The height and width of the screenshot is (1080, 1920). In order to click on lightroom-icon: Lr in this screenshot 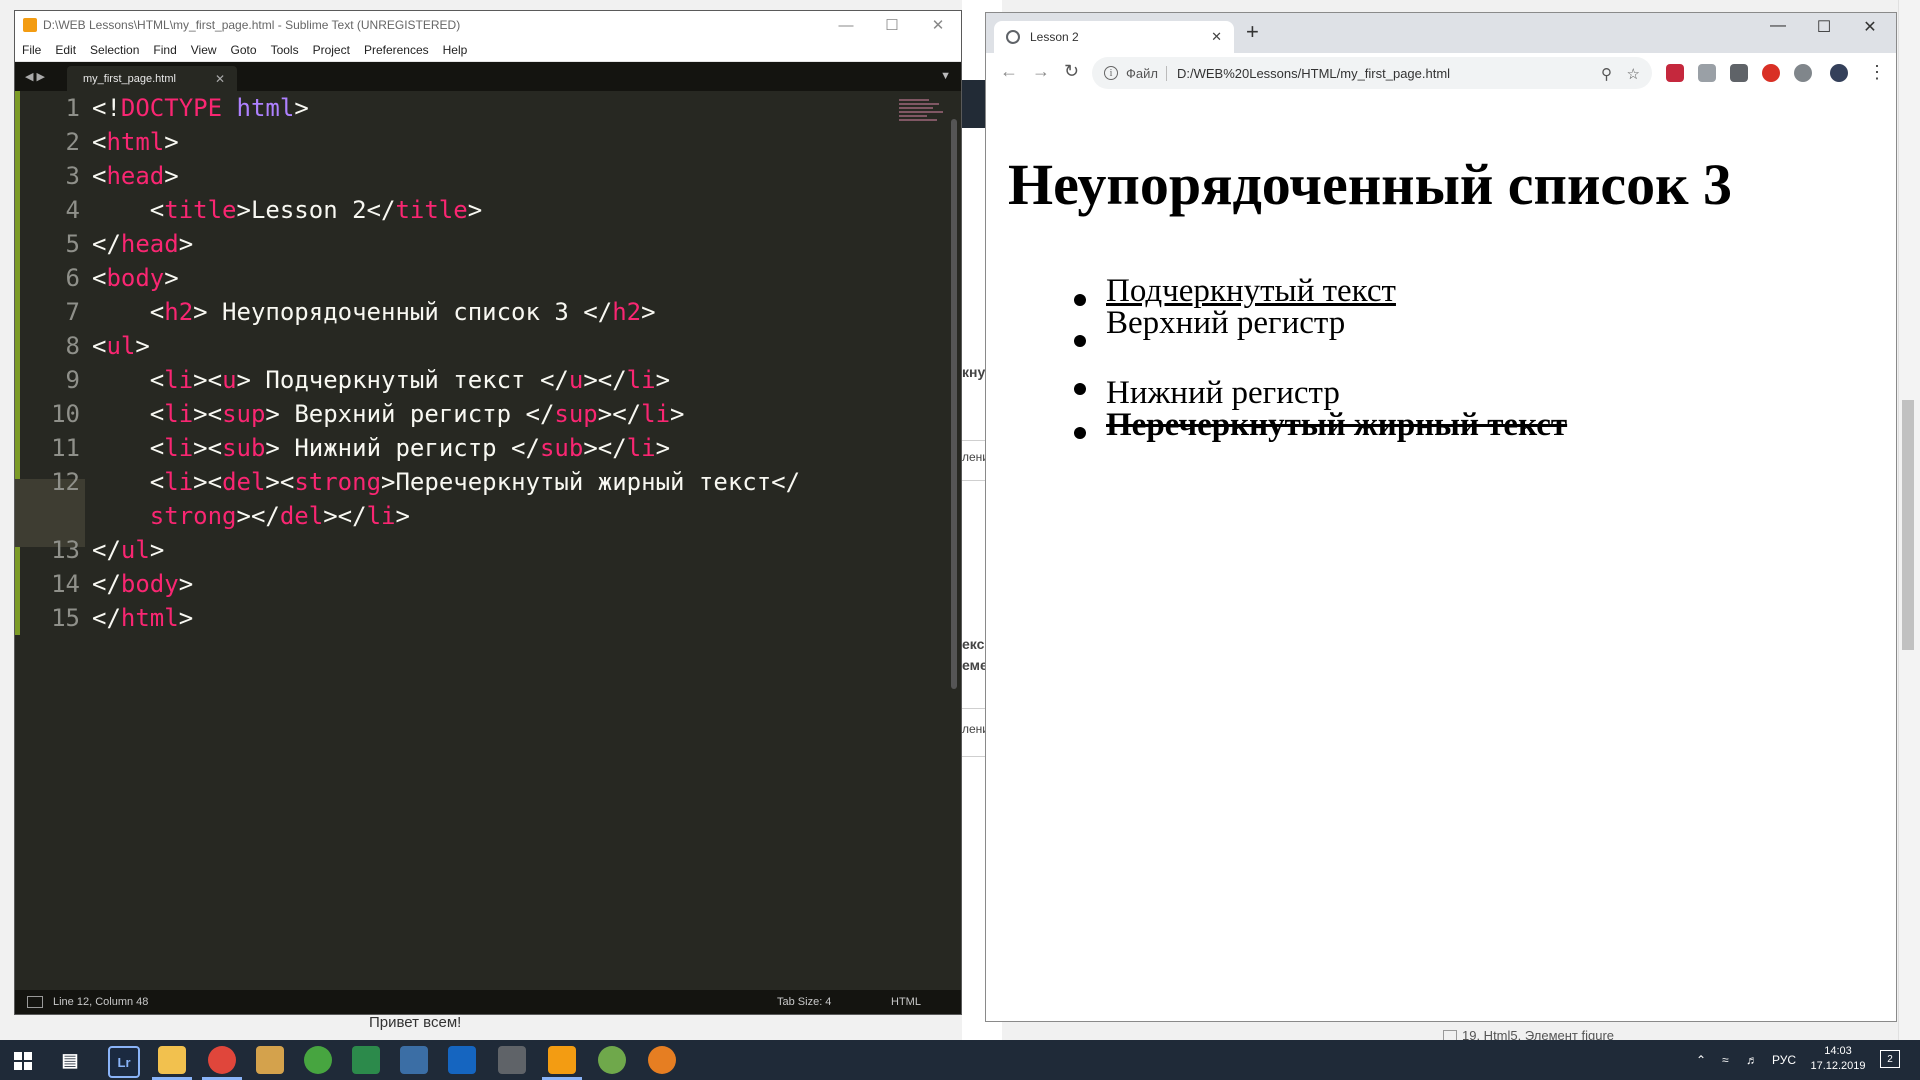, I will do `click(124, 1062)`.